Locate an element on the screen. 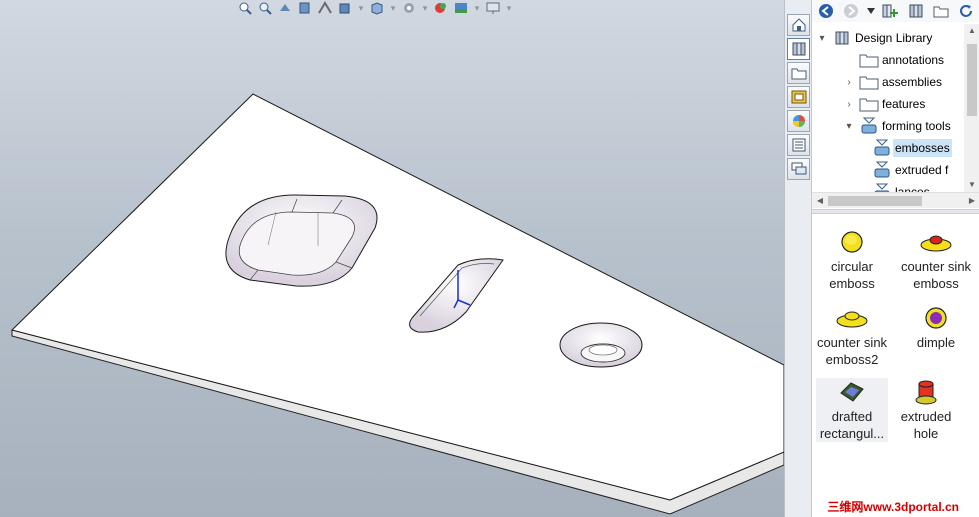 Image resolution: width=979 pixels, height=517 pixels. library-item-label: counter sink emboss2 is located at coordinates (852, 351).